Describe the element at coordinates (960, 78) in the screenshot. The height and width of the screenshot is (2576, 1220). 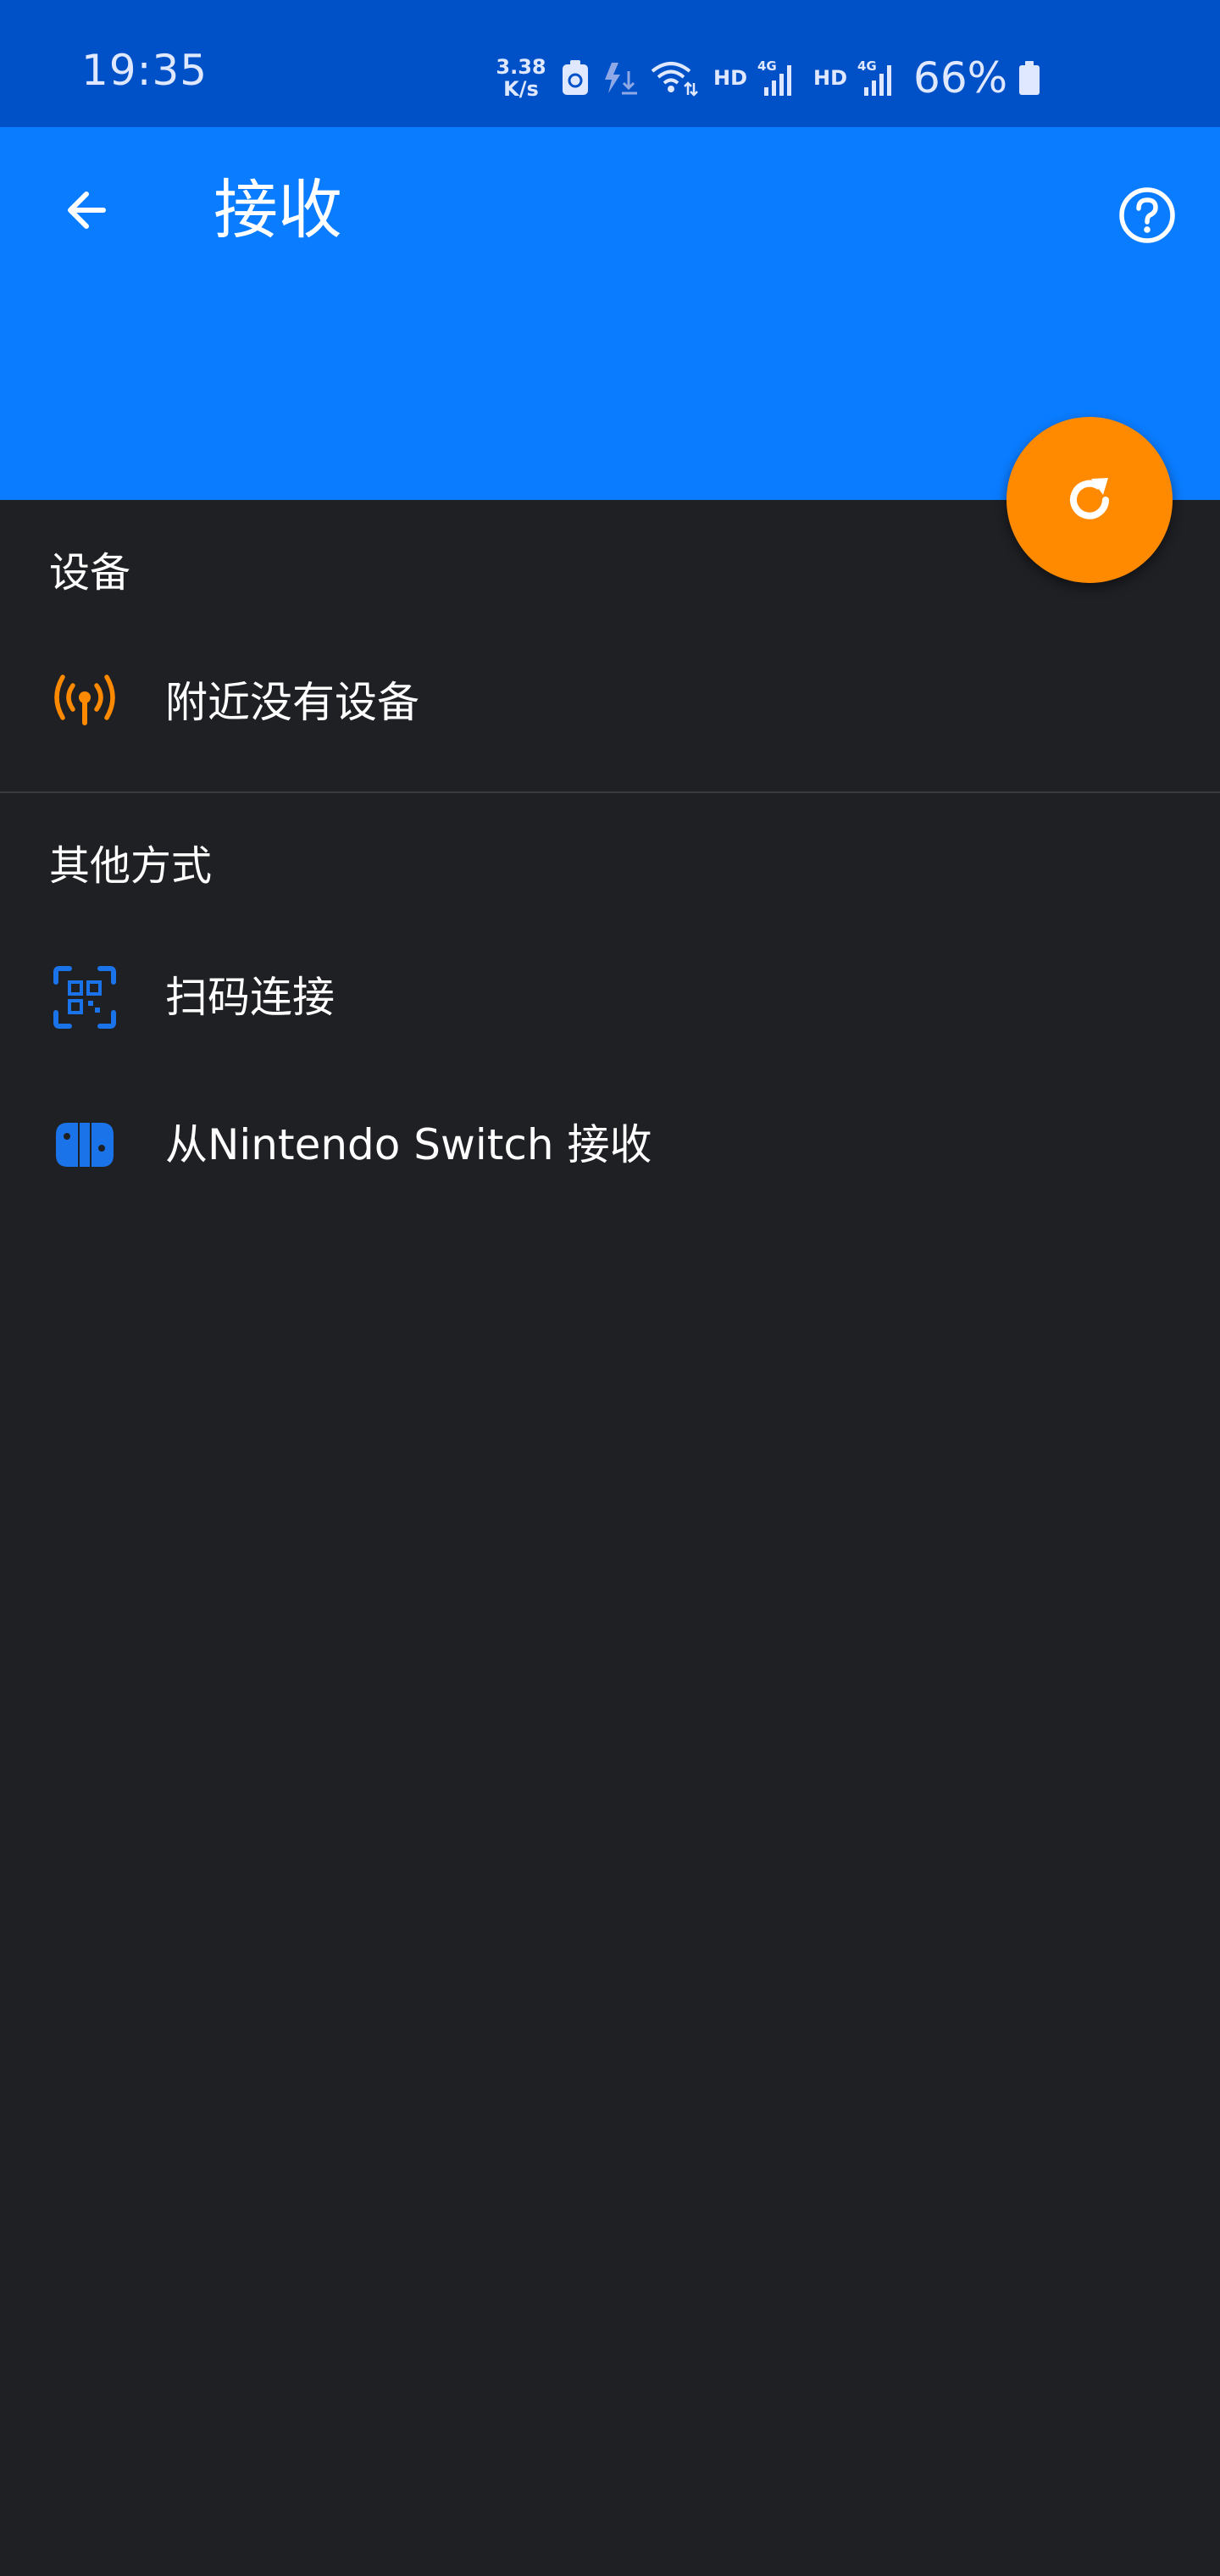
I see `battery-percent: 66%` at that location.